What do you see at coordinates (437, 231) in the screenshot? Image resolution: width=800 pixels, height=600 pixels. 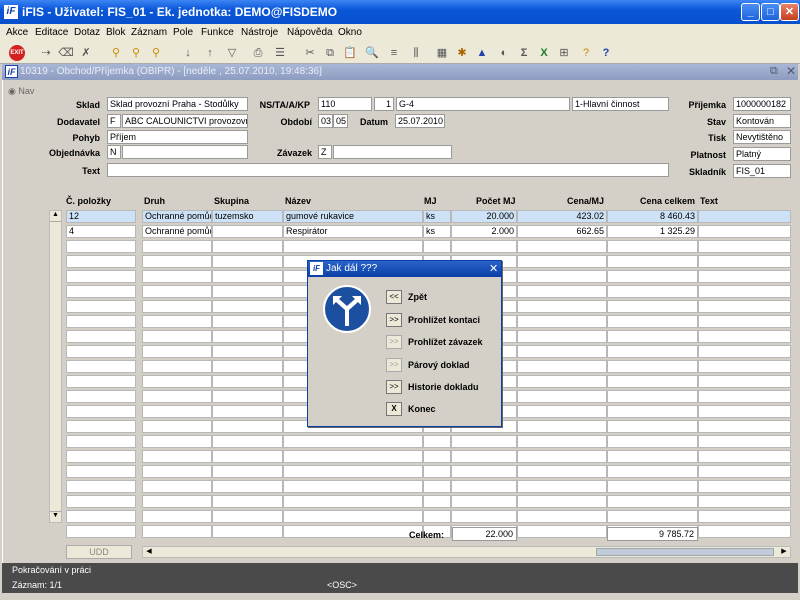 I see `cell-mj: ks` at bounding box center [437, 231].